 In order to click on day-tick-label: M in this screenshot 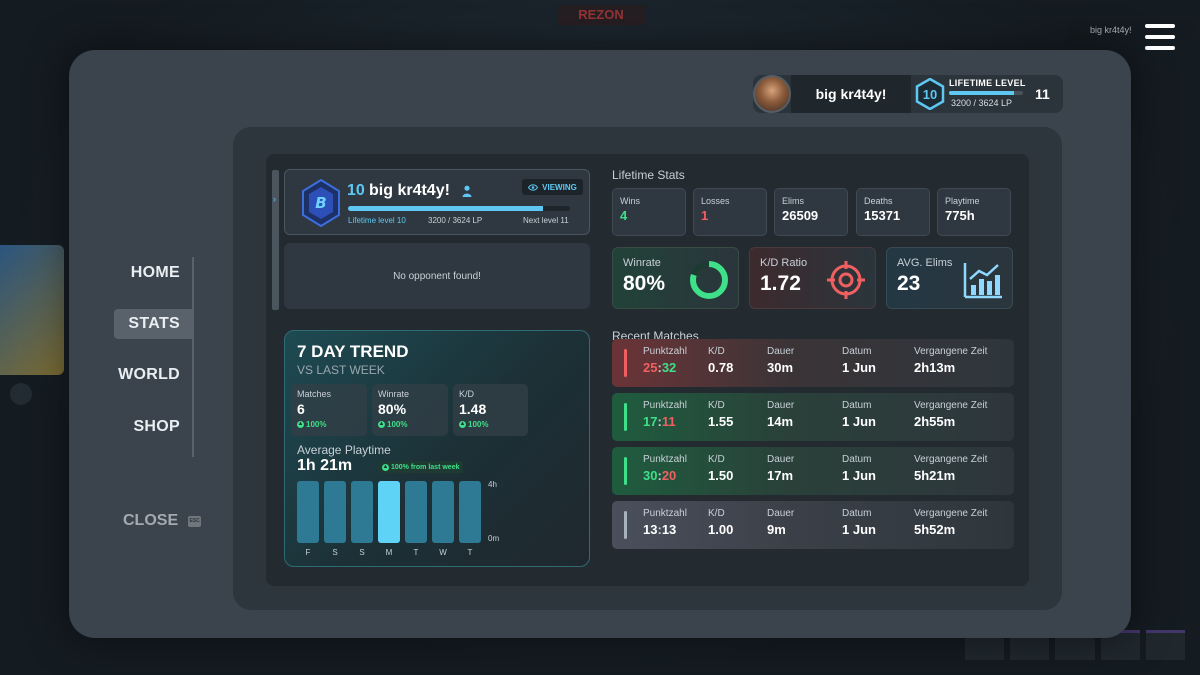, I will do `click(389, 552)`.